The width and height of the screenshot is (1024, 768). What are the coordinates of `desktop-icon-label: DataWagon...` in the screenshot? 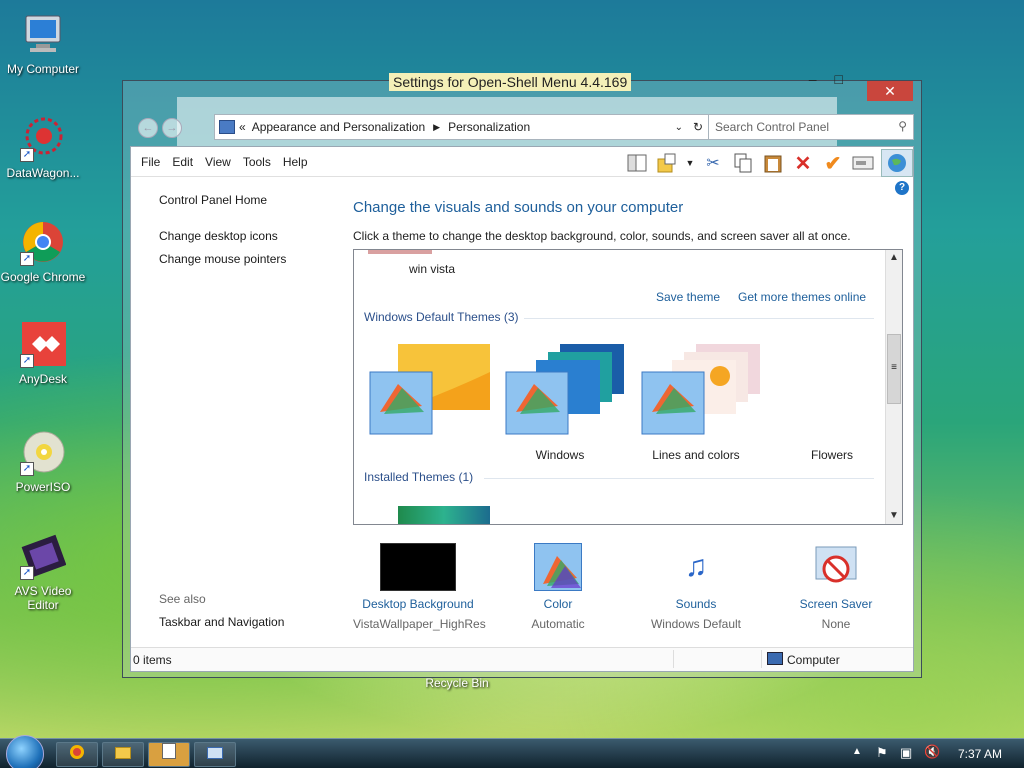 It's located at (43, 173).